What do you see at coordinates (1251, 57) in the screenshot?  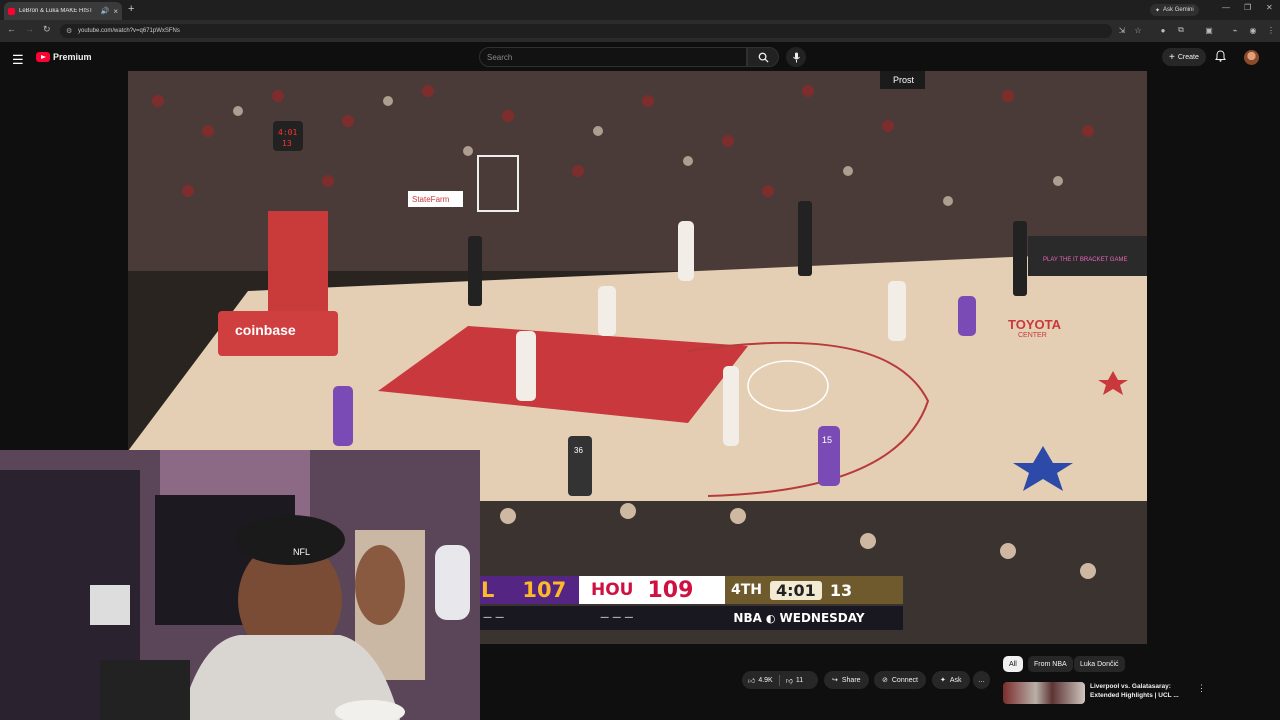 I see `account-avatar` at bounding box center [1251, 57].